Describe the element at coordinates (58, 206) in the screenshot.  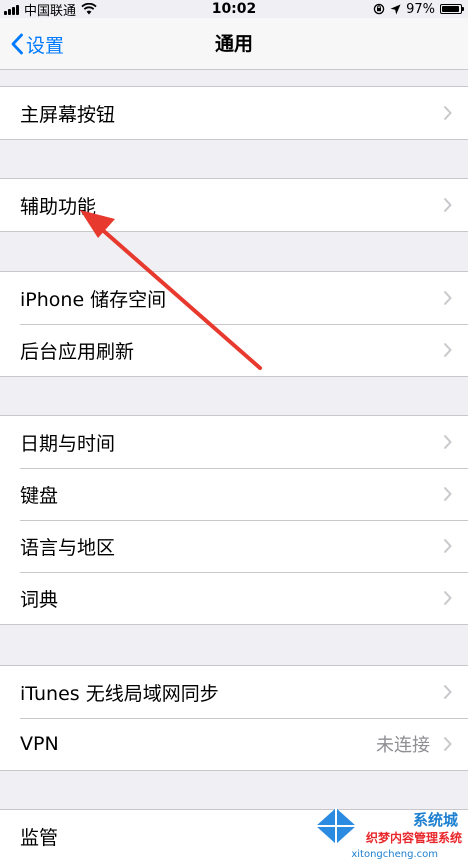
I see `row-label: 辅助功能` at that location.